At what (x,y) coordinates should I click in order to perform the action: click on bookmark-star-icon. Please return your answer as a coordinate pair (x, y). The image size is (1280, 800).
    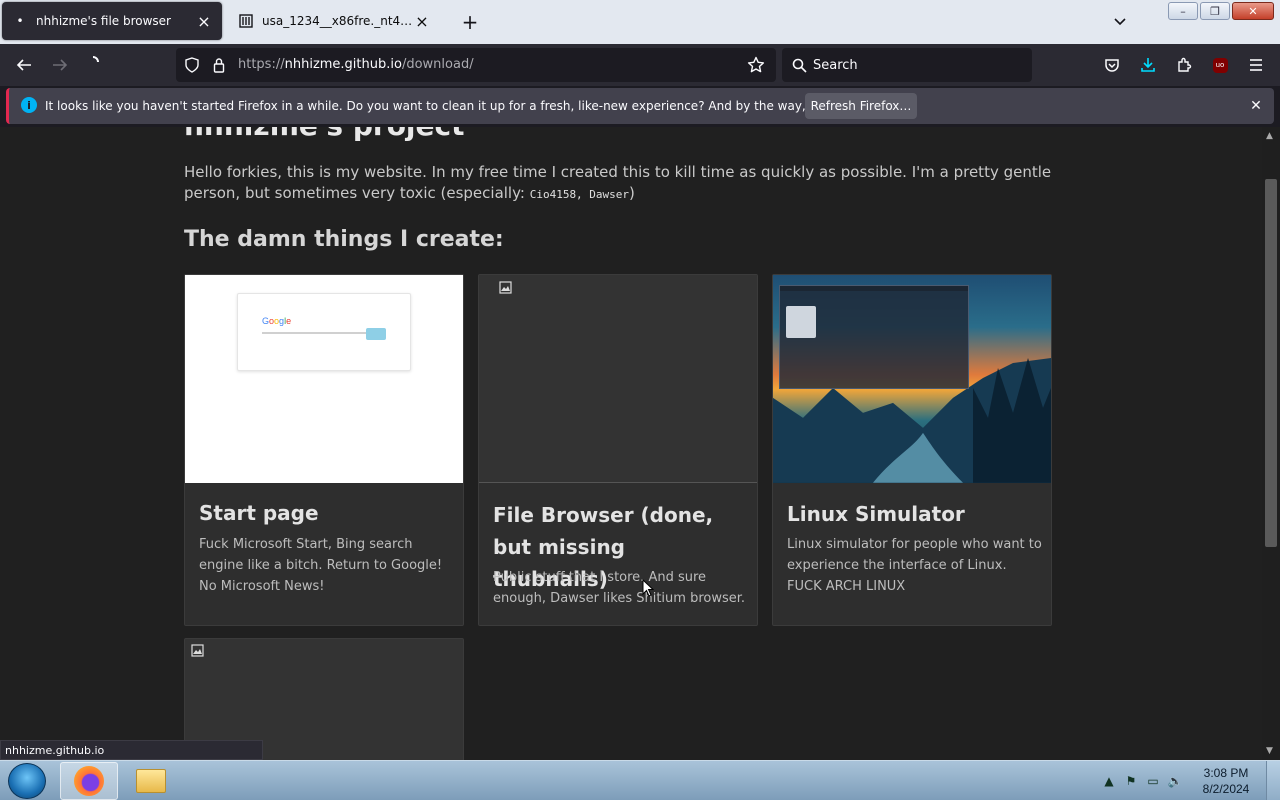
    Looking at the image, I should click on (756, 65).